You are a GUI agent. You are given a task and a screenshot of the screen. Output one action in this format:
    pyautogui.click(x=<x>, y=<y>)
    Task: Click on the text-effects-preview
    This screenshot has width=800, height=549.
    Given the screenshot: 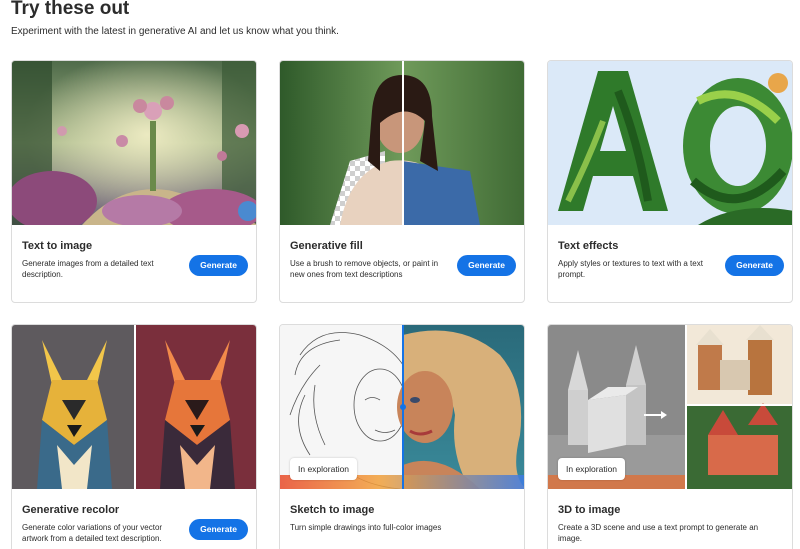 What is the action you would take?
    pyautogui.click(x=670, y=143)
    